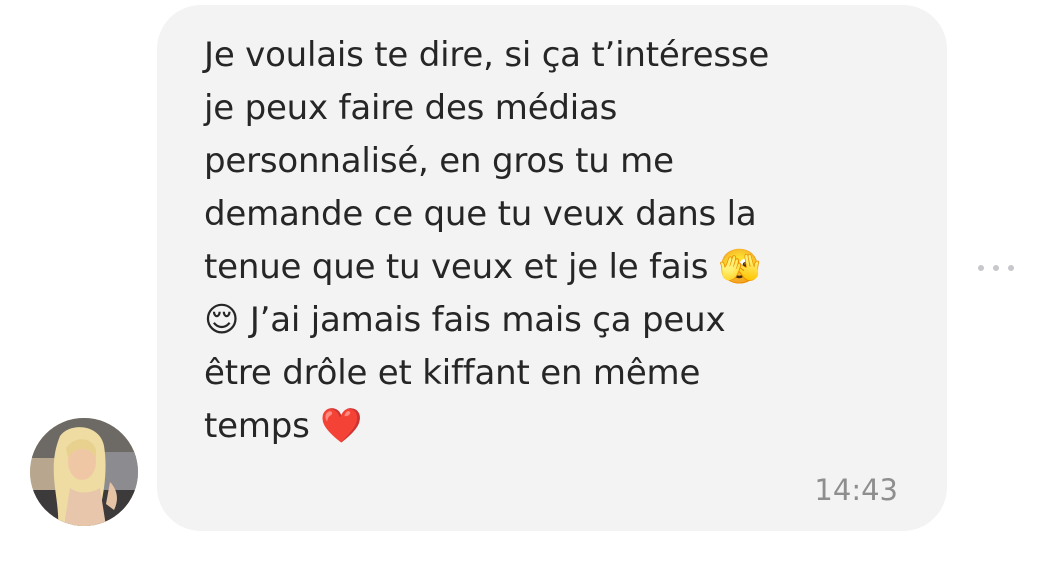 Image resolution: width=1037 pixels, height=571 pixels. I want to click on avatar-photo, so click(84, 472).